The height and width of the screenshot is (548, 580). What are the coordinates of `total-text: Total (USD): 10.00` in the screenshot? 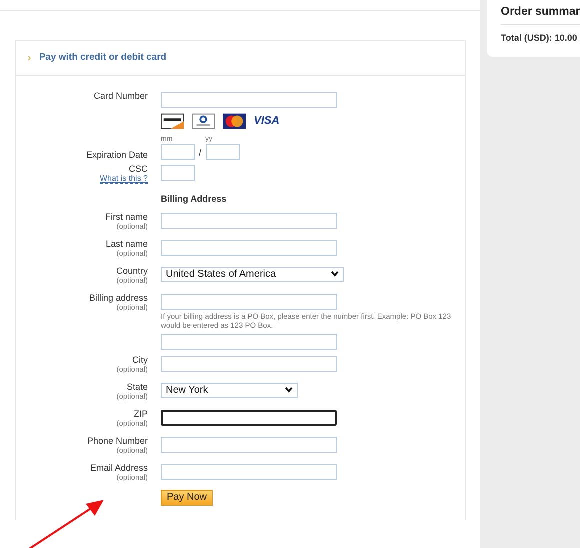 It's located at (539, 39).